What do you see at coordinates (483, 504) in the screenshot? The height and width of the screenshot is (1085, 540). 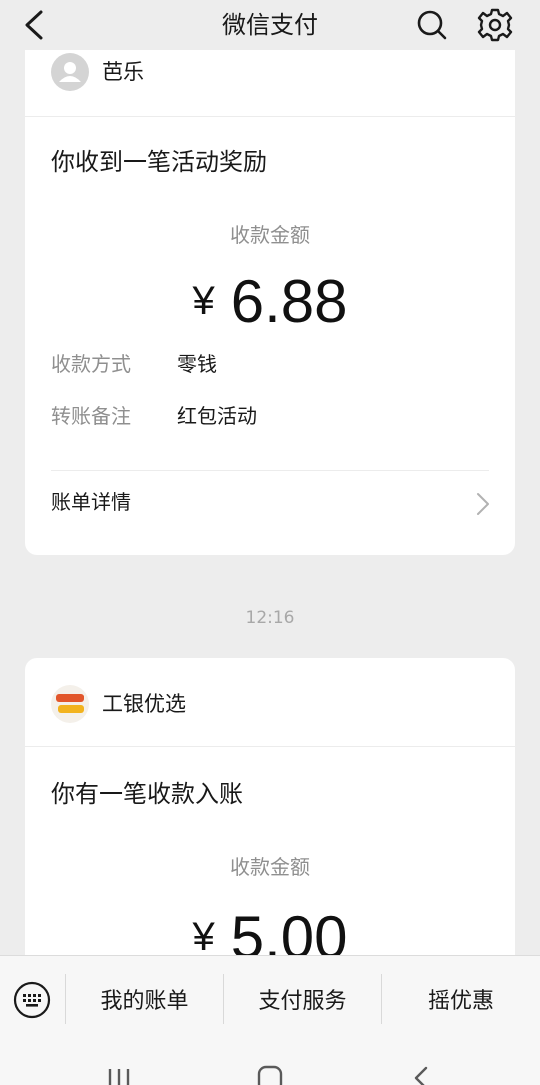 I see `chevron-right-icon` at bounding box center [483, 504].